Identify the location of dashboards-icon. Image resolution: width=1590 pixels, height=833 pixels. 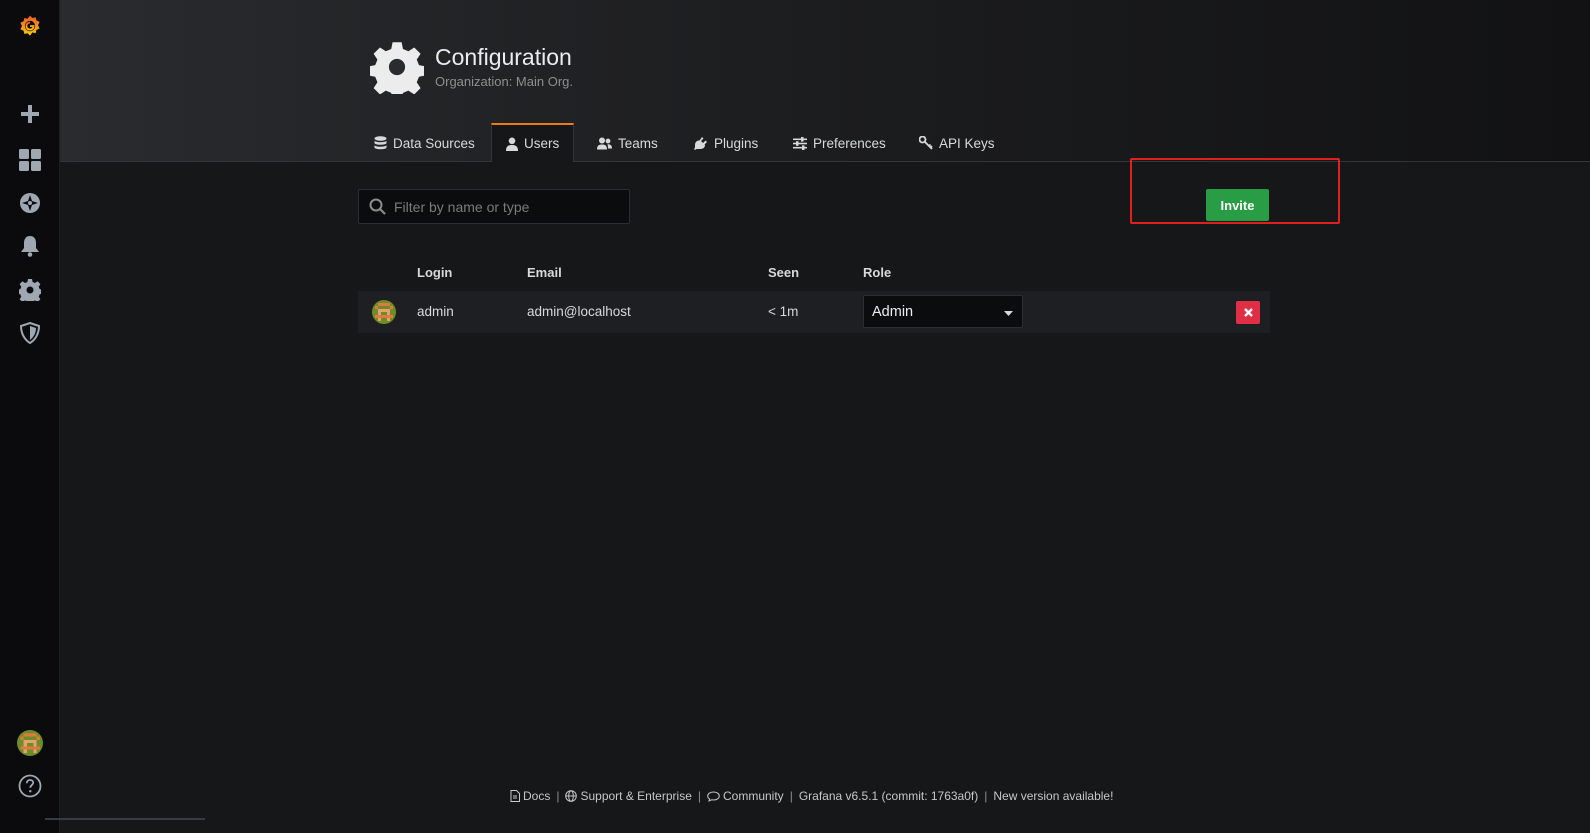
(30, 160).